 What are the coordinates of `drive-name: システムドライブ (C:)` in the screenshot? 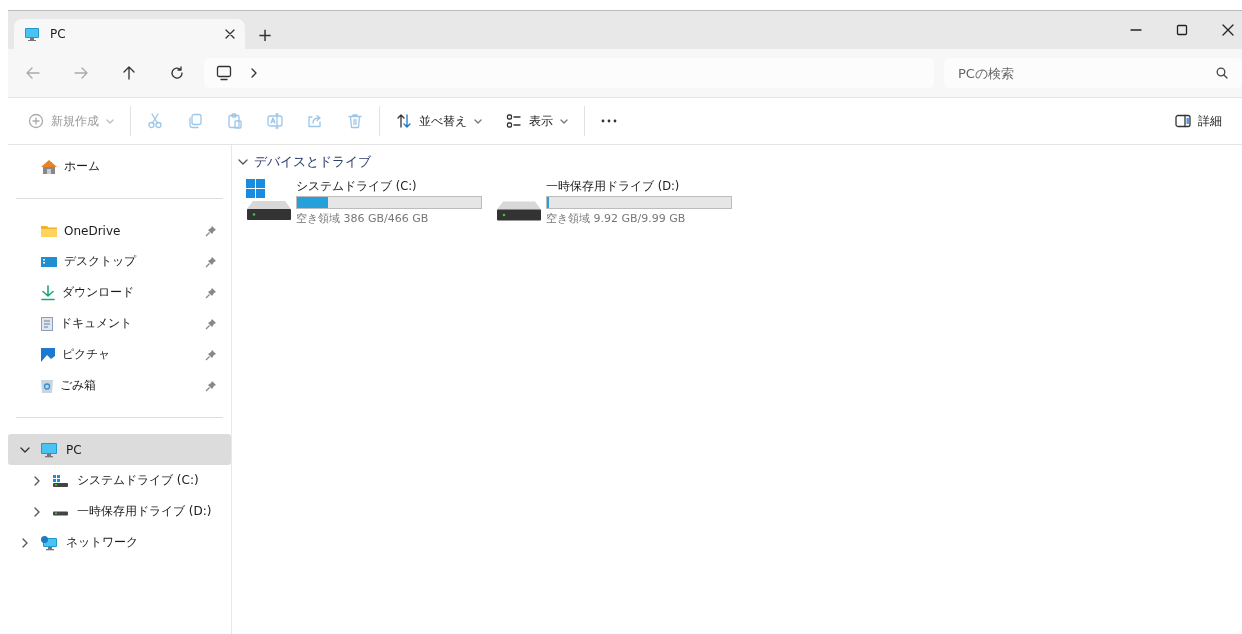 It's located at (389, 186).